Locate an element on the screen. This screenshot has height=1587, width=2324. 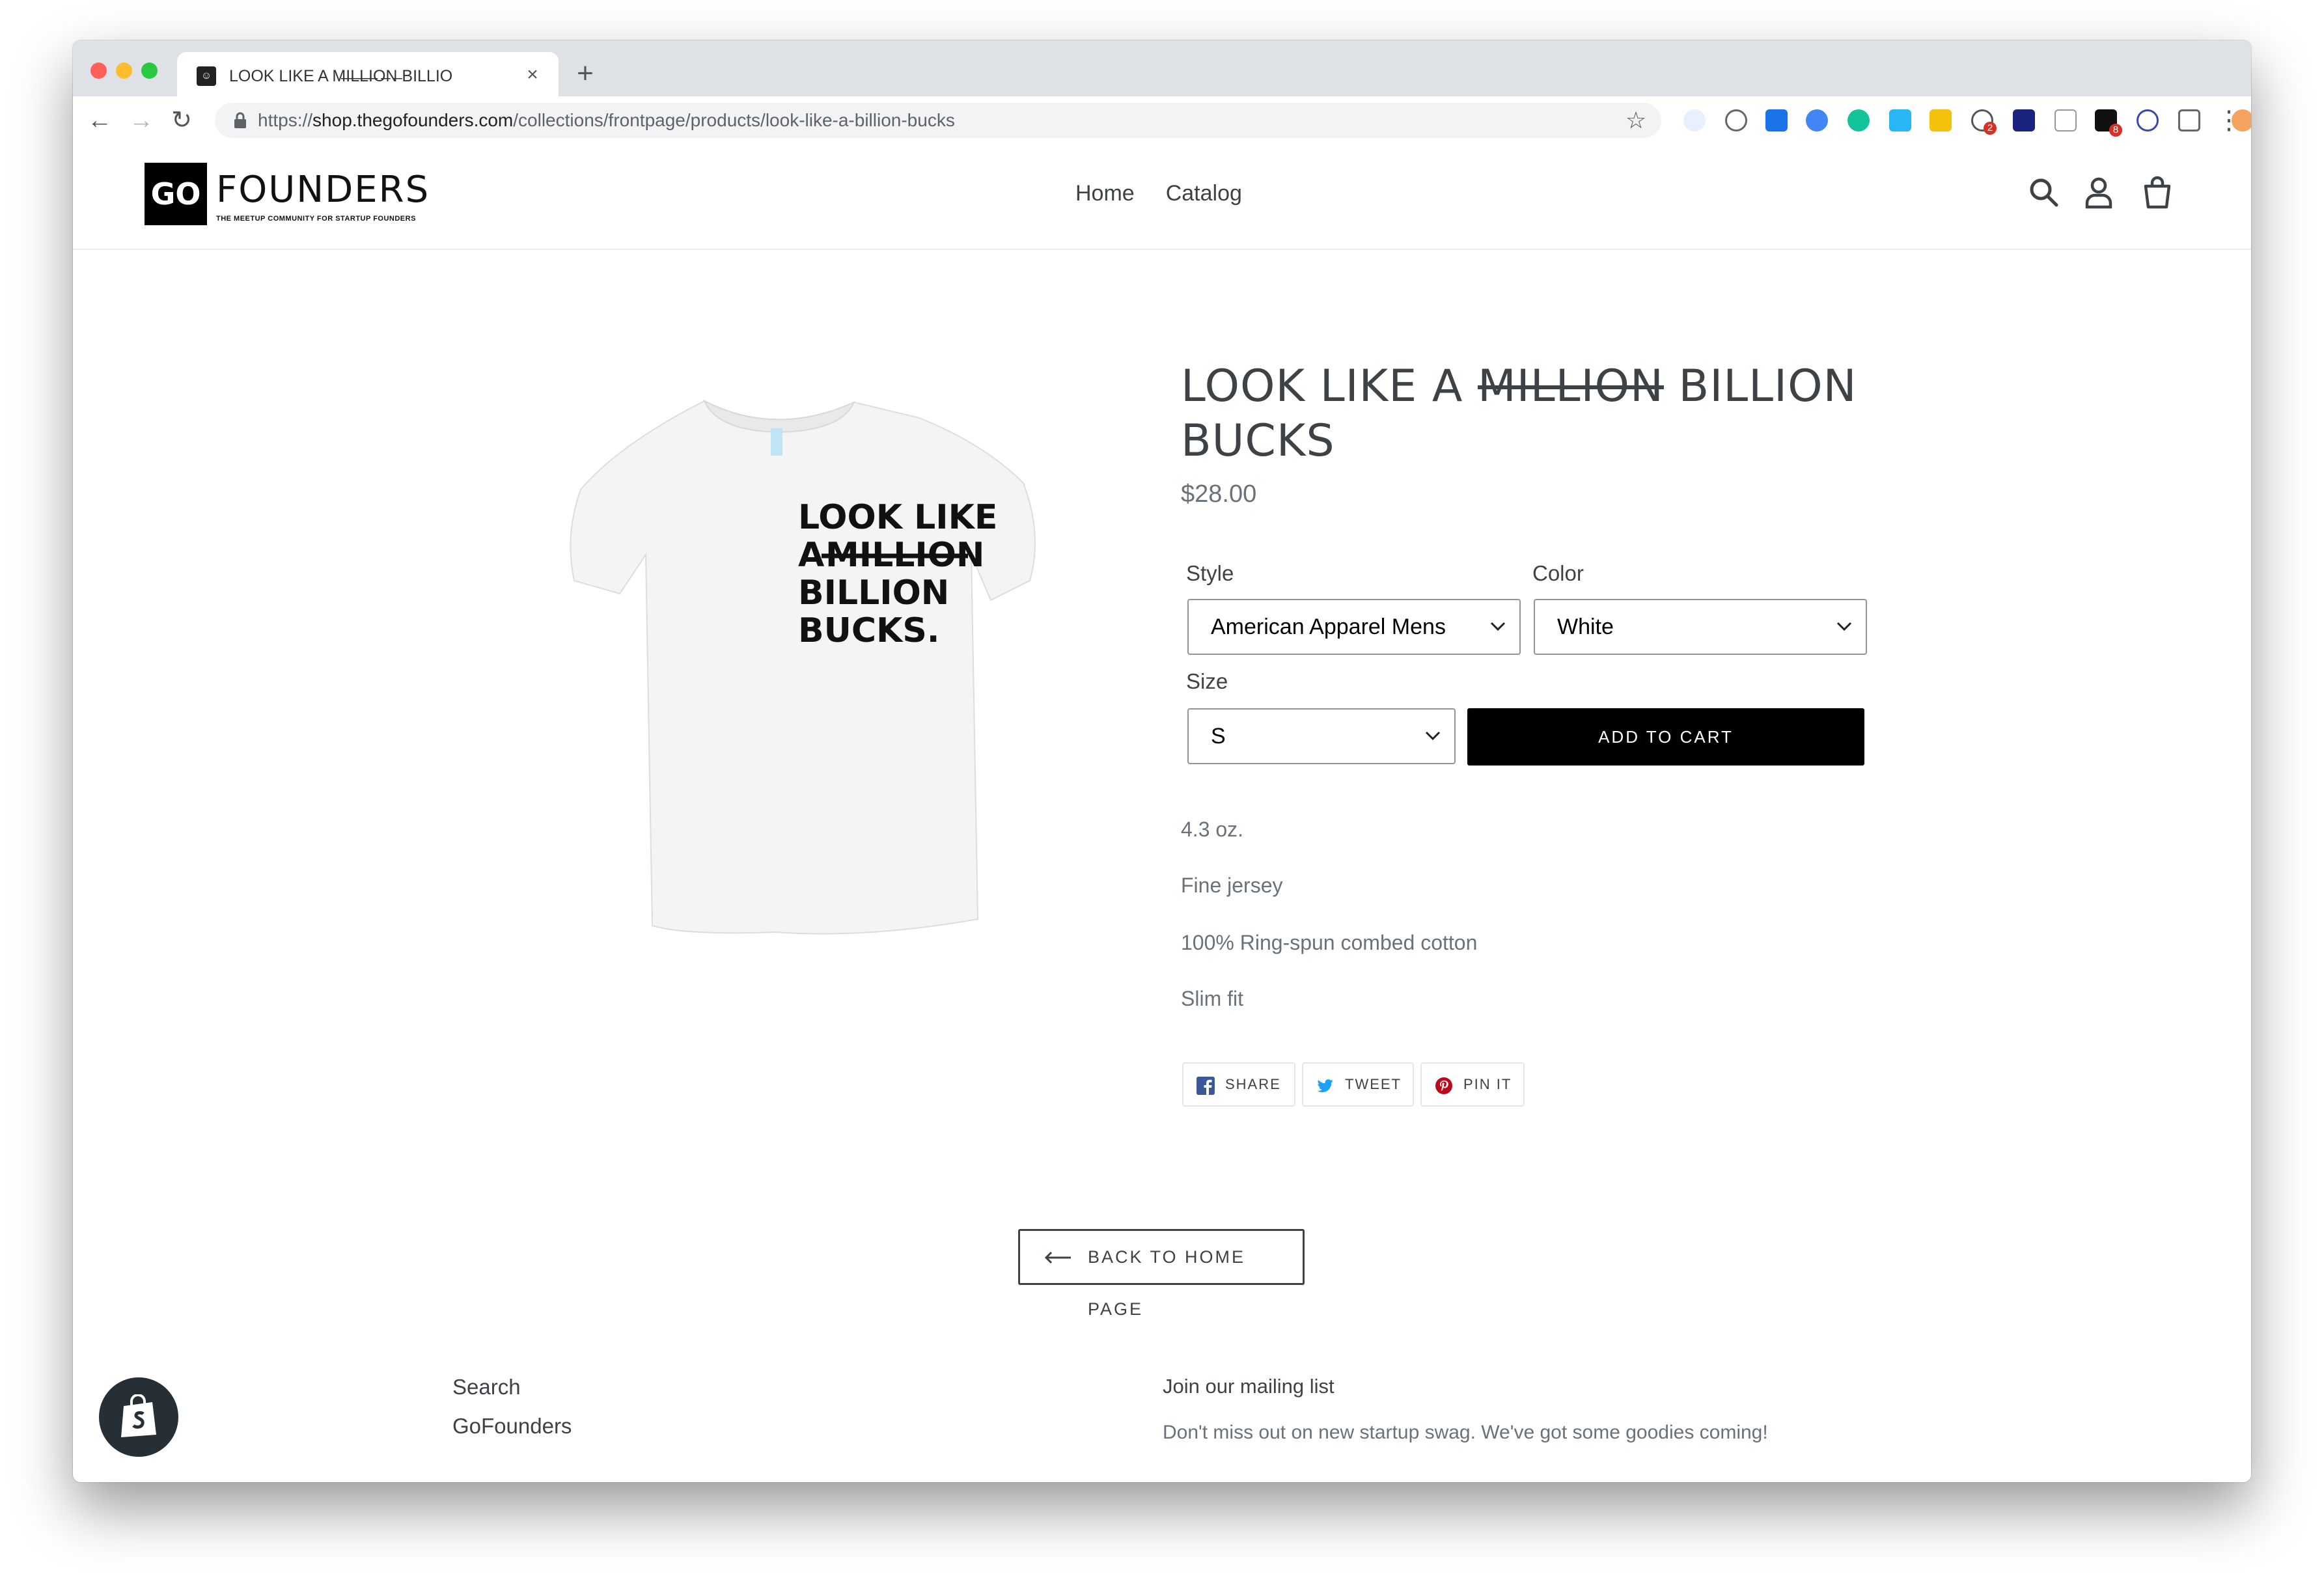
description-line: Slim fit is located at coordinates (1212, 998).